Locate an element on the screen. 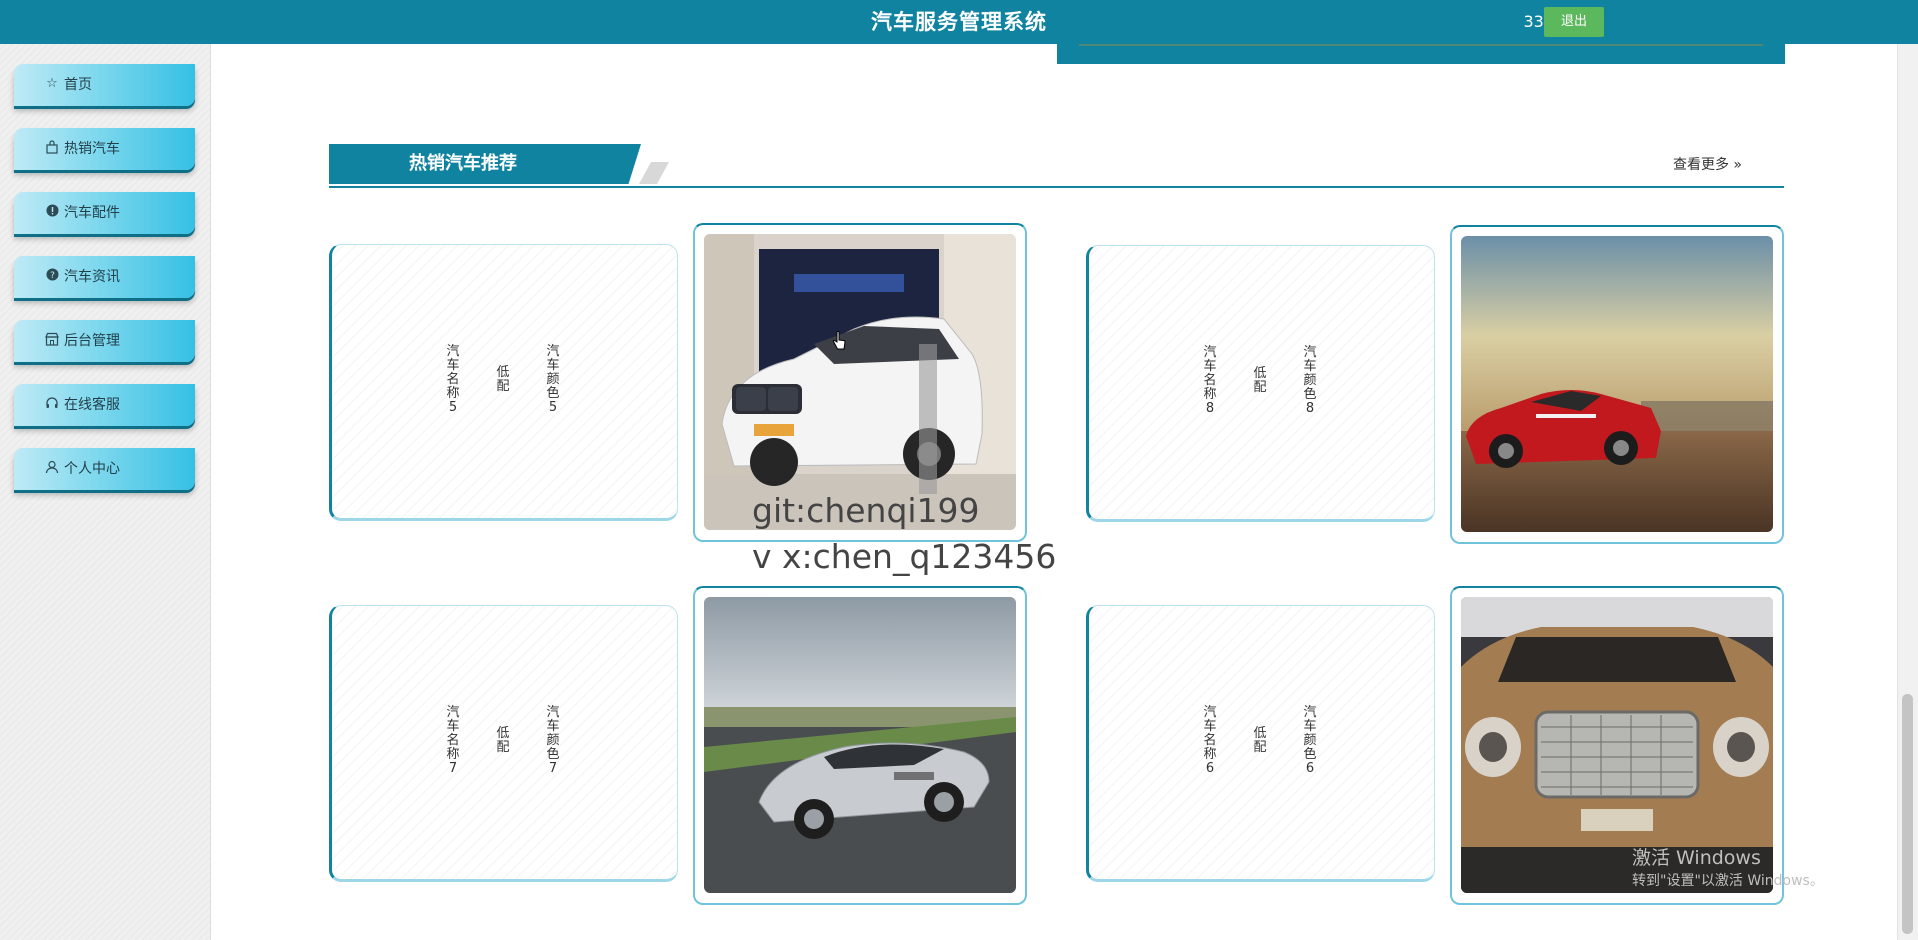 Image resolution: width=1918 pixels, height=940 pixels. store-icon is located at coordinates (52, 340).